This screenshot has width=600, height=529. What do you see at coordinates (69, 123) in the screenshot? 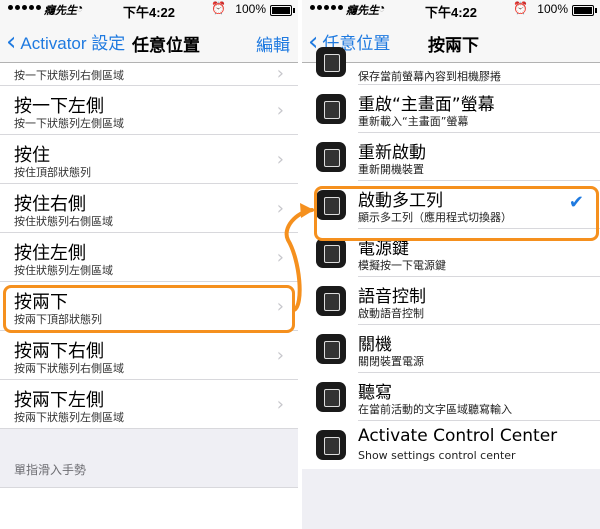
I see `item-subtitle: 按一下狀態列左側區域` at bounding box center [69, 123].